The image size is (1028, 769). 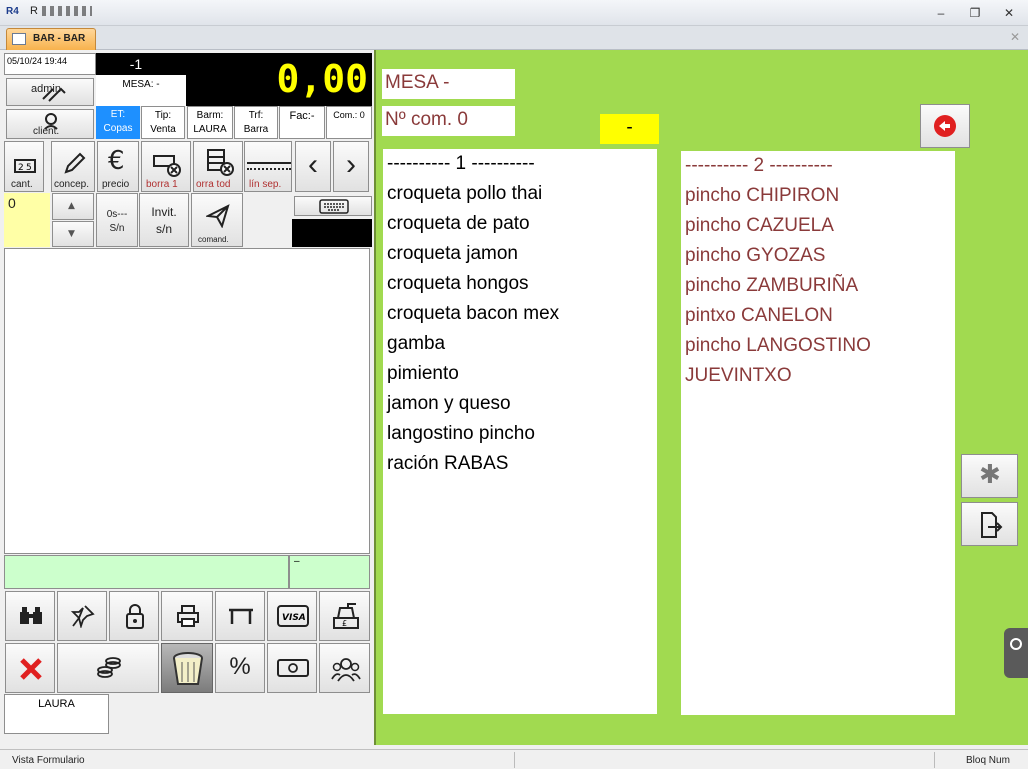 I want to click on visa-button: VISA, so click(x=292, y=616).